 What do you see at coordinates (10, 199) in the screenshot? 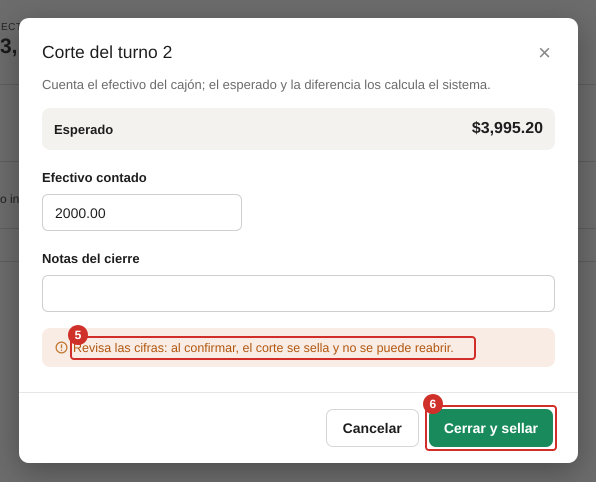
I see `row-text: o in` at bounding box center [10, 199].